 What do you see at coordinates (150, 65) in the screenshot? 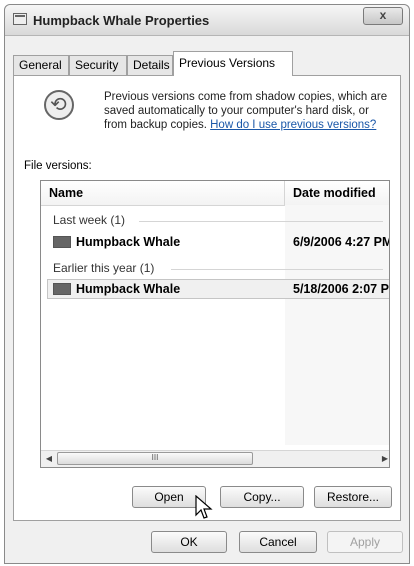
I see `tab-details: Details` at bounding box center [150, 65].